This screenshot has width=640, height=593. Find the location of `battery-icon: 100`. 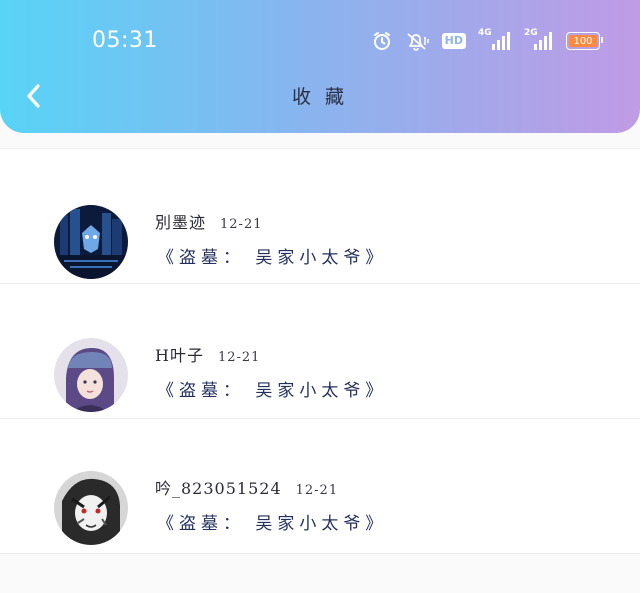

battery-icon: 100 is located at coordinates (584, 41).